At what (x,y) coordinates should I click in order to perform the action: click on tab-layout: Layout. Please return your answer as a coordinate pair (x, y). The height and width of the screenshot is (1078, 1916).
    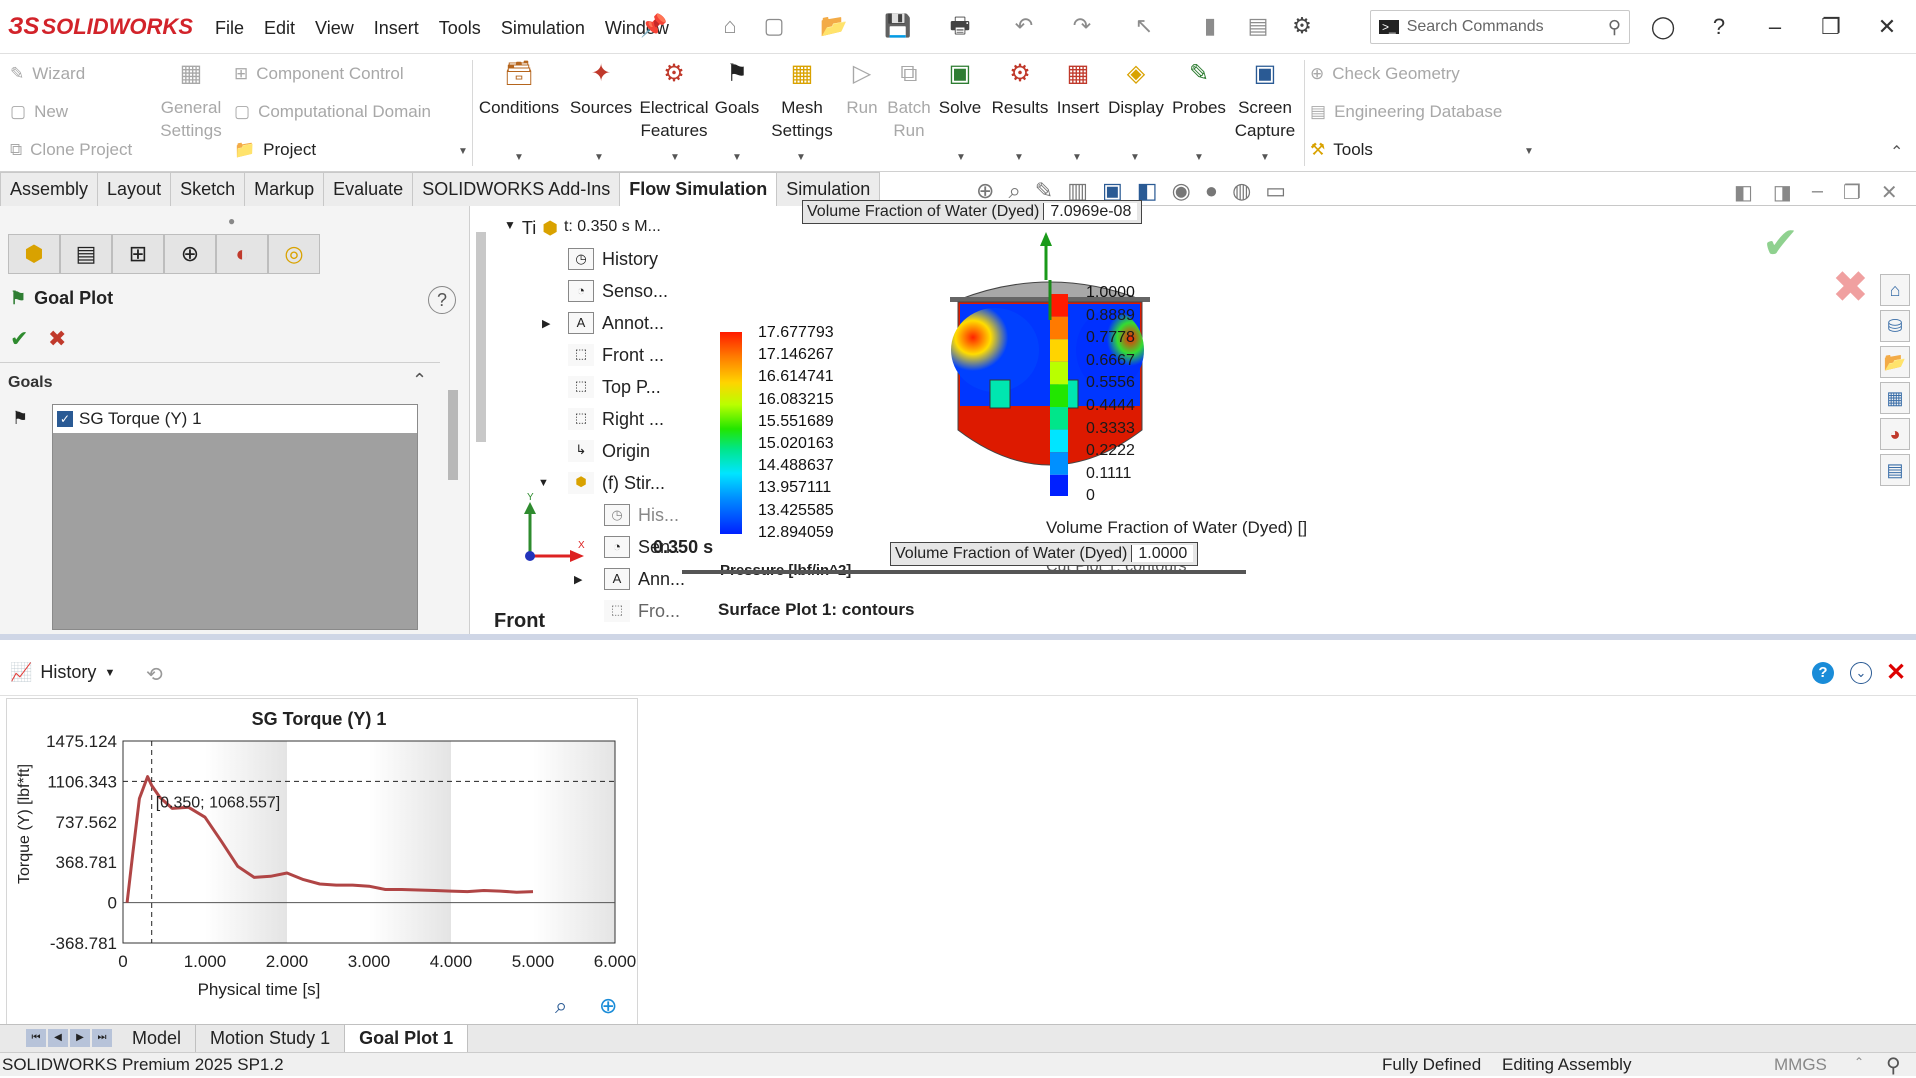
    Looking at the image, I should click on (134, 189).